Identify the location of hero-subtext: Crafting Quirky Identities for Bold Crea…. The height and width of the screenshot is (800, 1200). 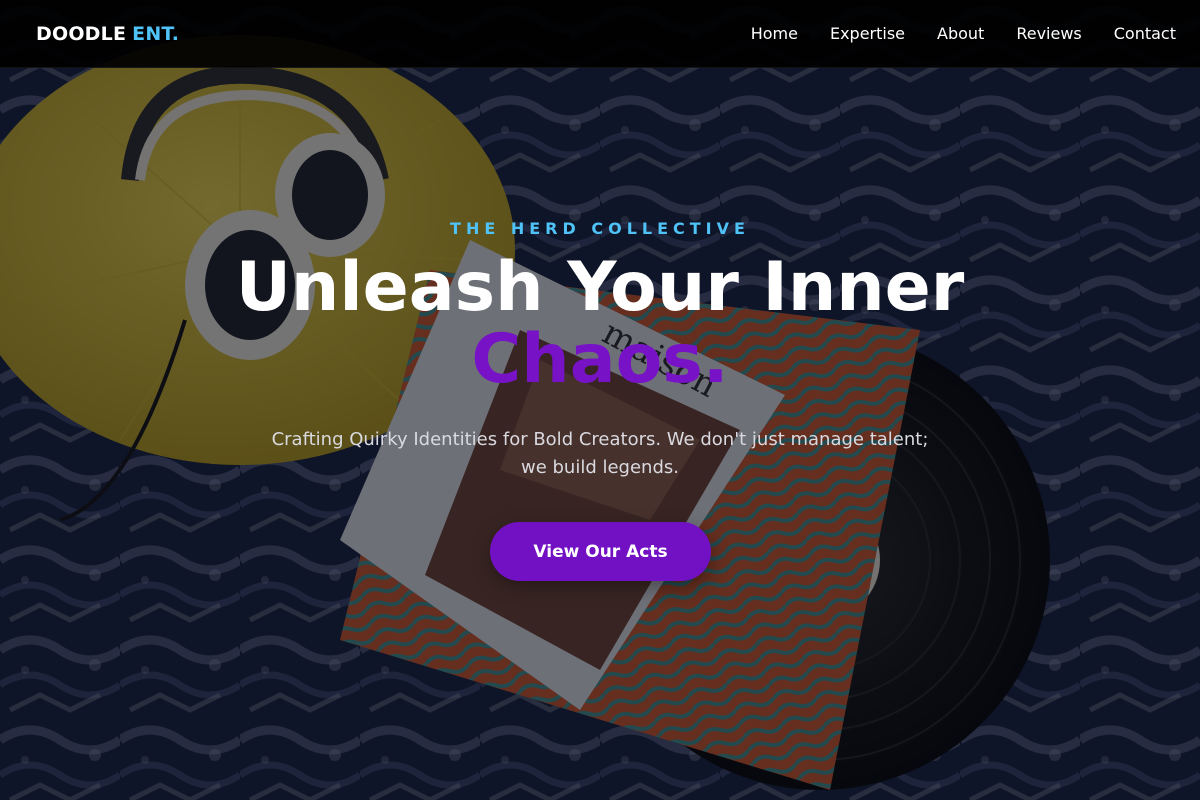
(600, 453).